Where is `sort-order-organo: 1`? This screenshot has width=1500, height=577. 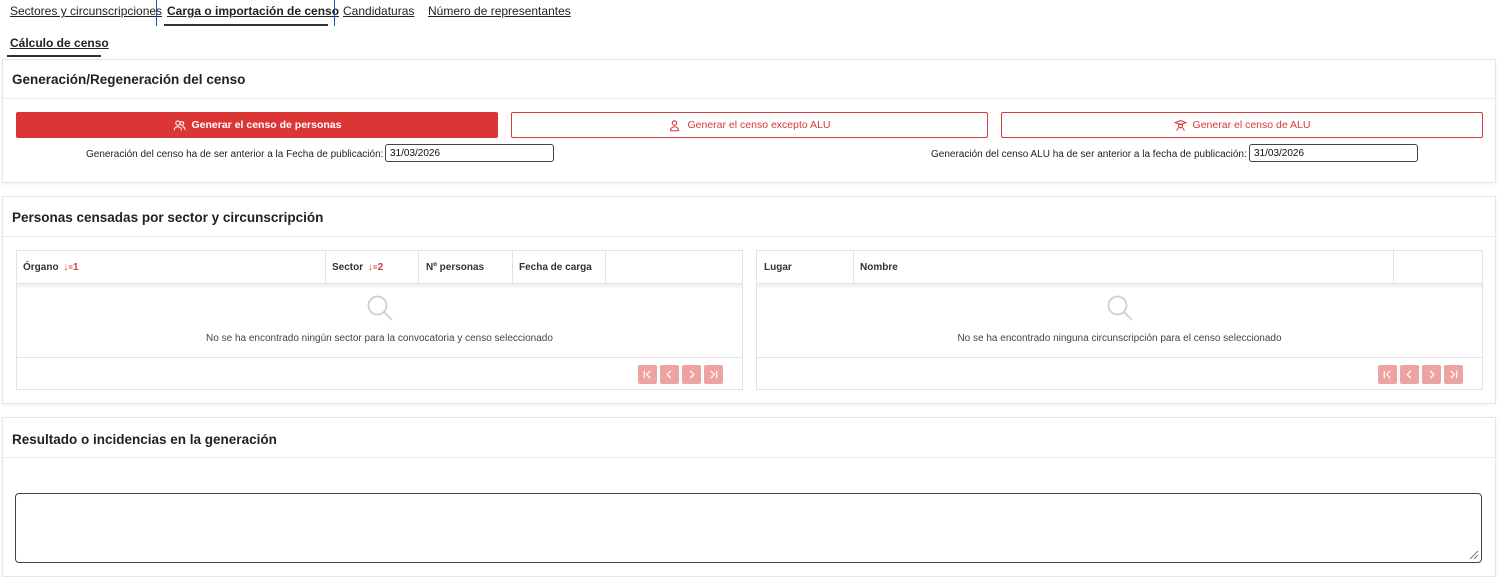
sort-order-organo: 1 is located at coordinates (76, 267).